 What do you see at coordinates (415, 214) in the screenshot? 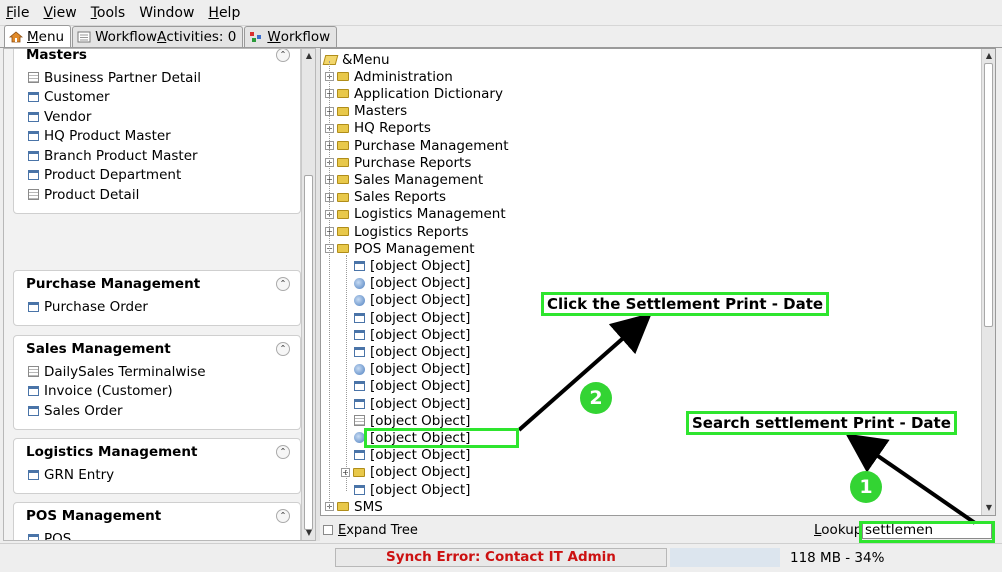
I see `tree-folder: + Logistics Management` at bounding box center [415, 214].